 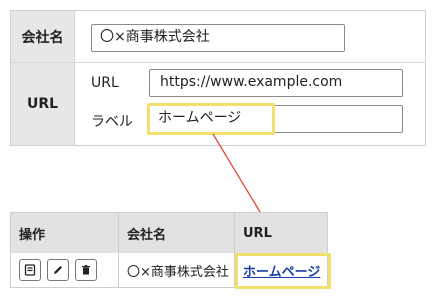 What do you see at coordinates (211, 119) in the screenshot?
I see `link-label-highlighted-value: ホームページ` at bounding box center [211, 119].